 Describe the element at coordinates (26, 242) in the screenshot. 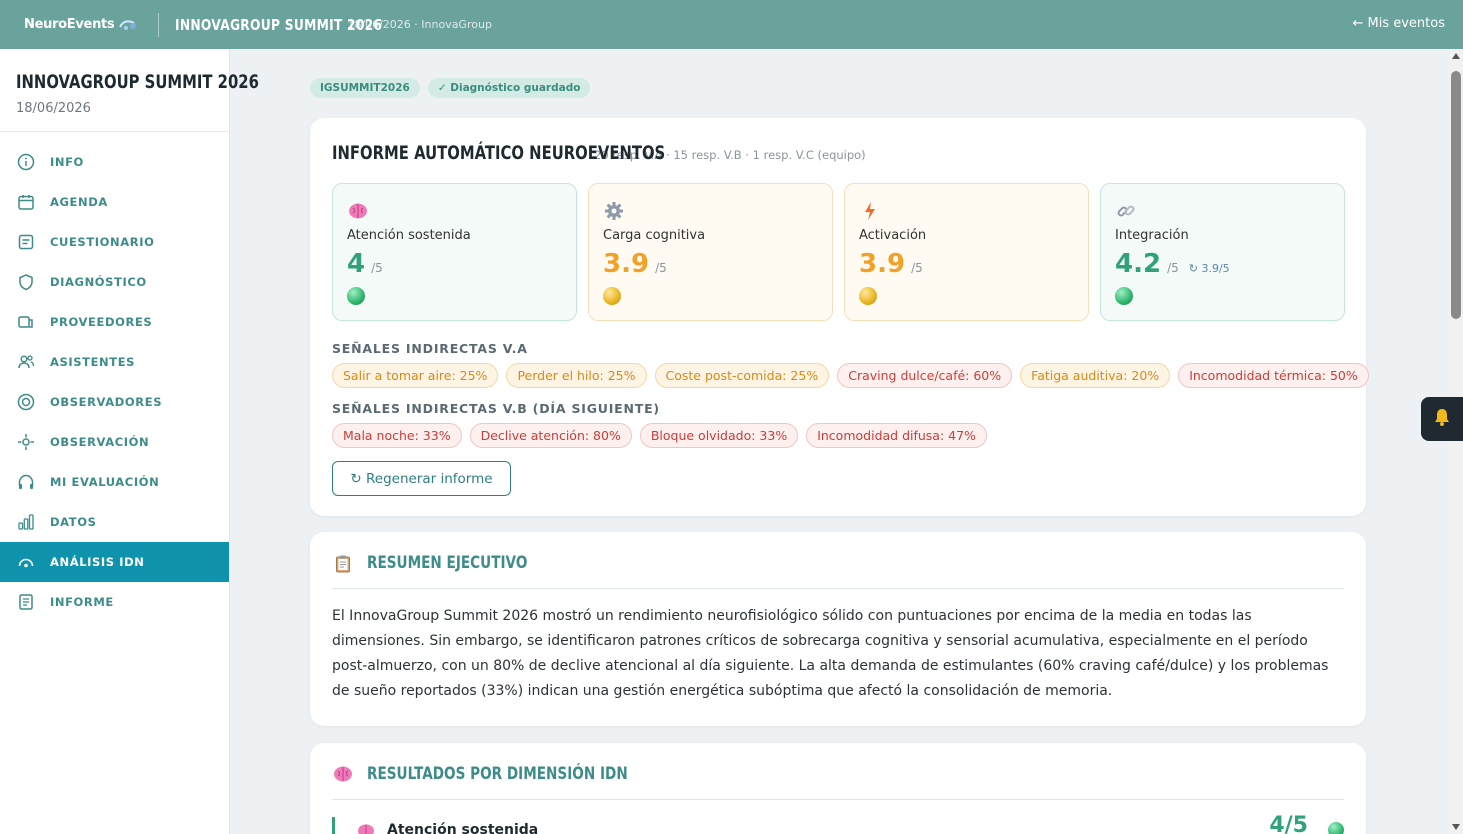

I see `questionnaire-icon` at that location.